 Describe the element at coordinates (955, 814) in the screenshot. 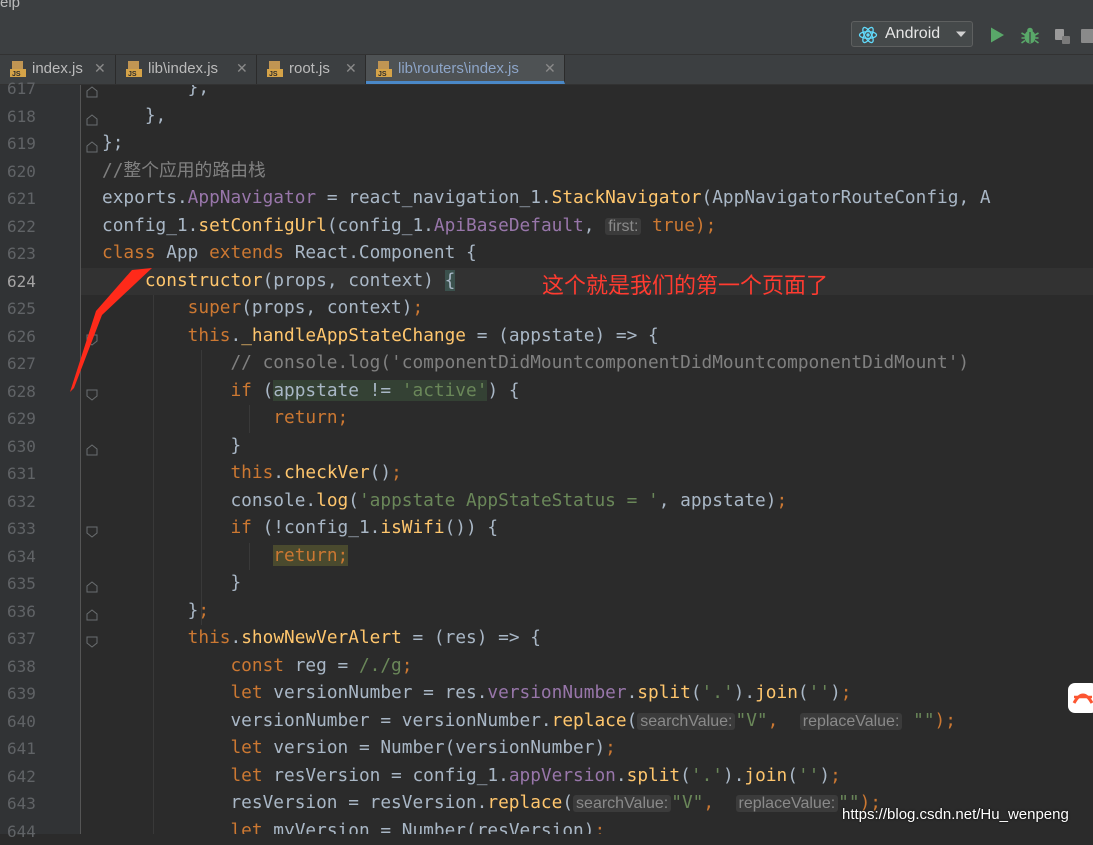

I see `watermark: https://blog.csdn.net/Hu_wenpeng` at that location.